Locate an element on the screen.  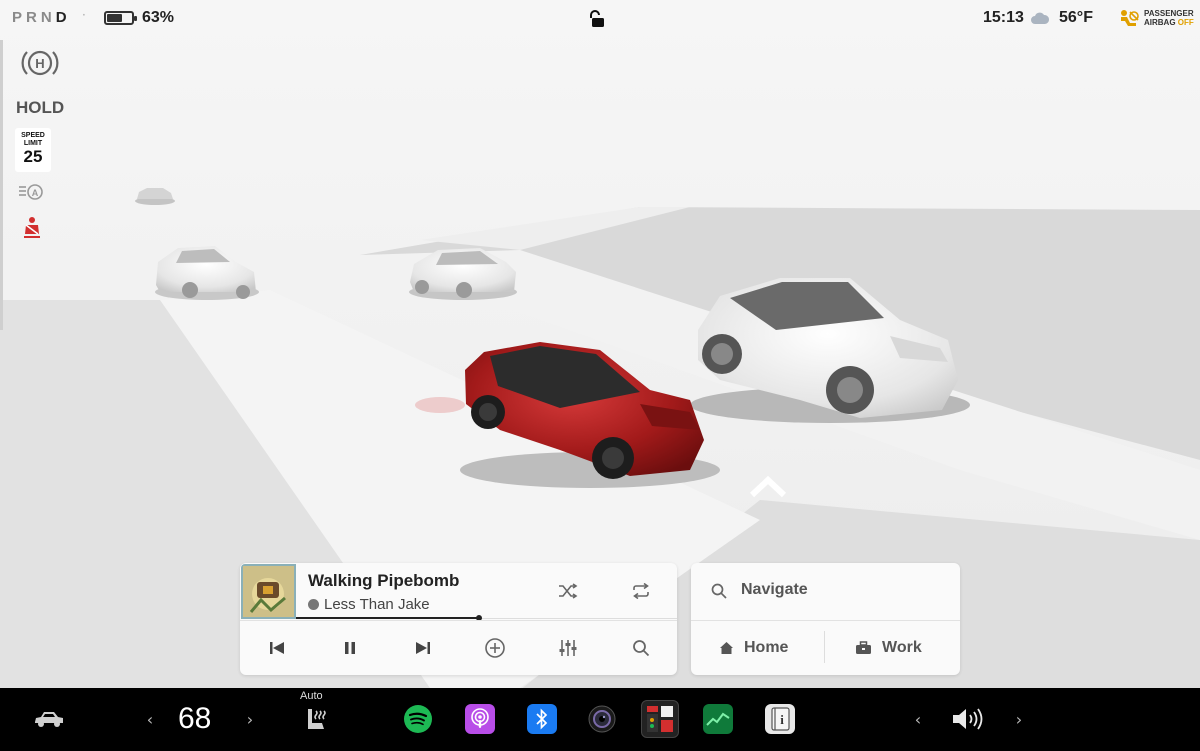
stocks-icon is located at coordinates (718, 719).